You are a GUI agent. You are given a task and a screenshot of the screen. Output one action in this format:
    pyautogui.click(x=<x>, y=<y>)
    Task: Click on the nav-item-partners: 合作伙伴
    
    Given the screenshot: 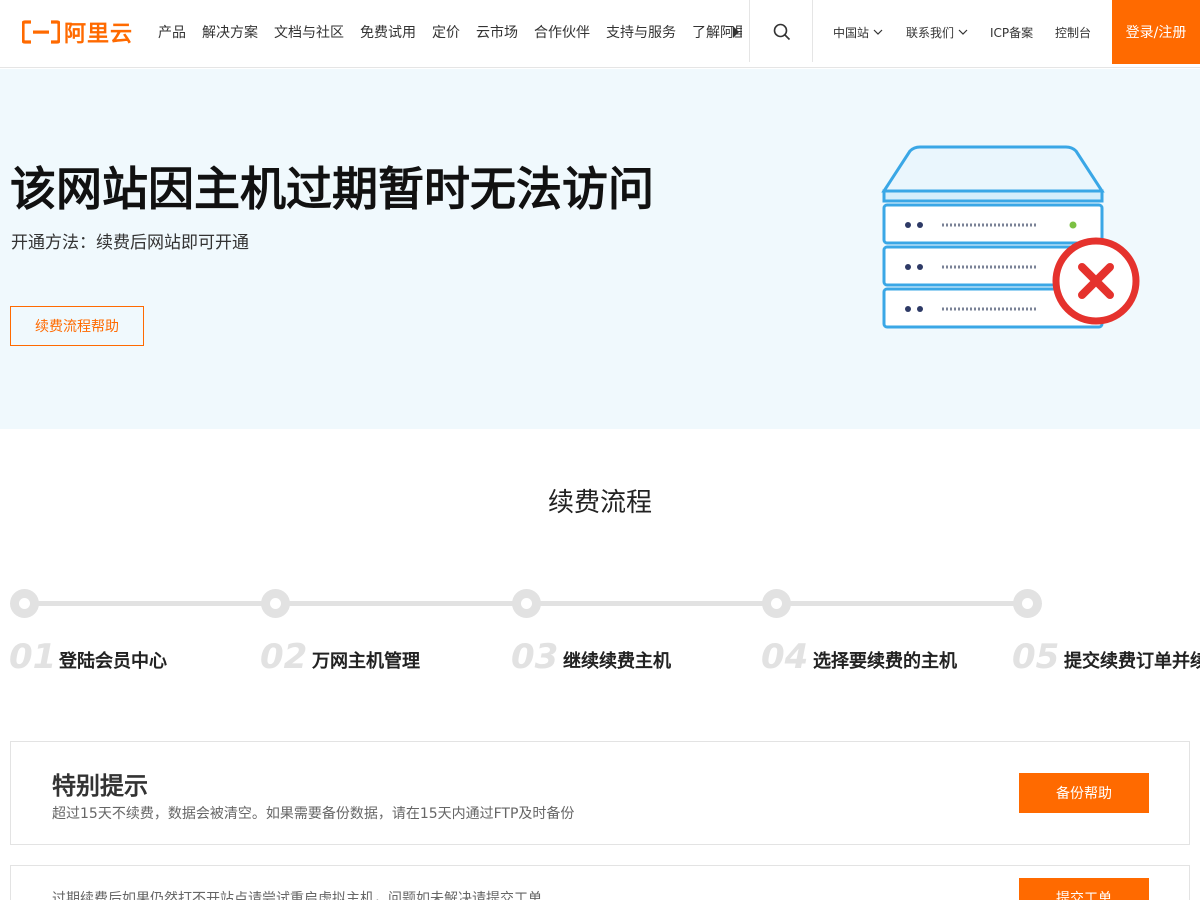 What is the action you would take?
    pyautogui.click(x=562, y=32)
    